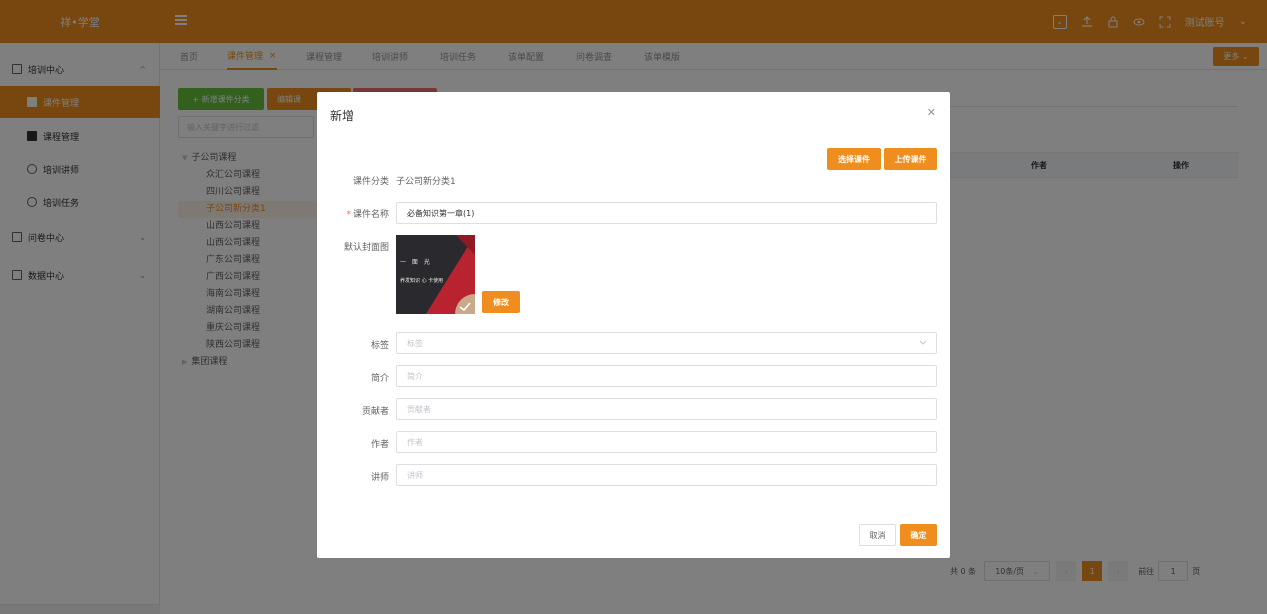 Image resolution: width=1267 pixels, height=614 pixels. Describe the element at coordinates (666, 475) in the screenshot. I see `lecturer-input: 讲师` at that location.